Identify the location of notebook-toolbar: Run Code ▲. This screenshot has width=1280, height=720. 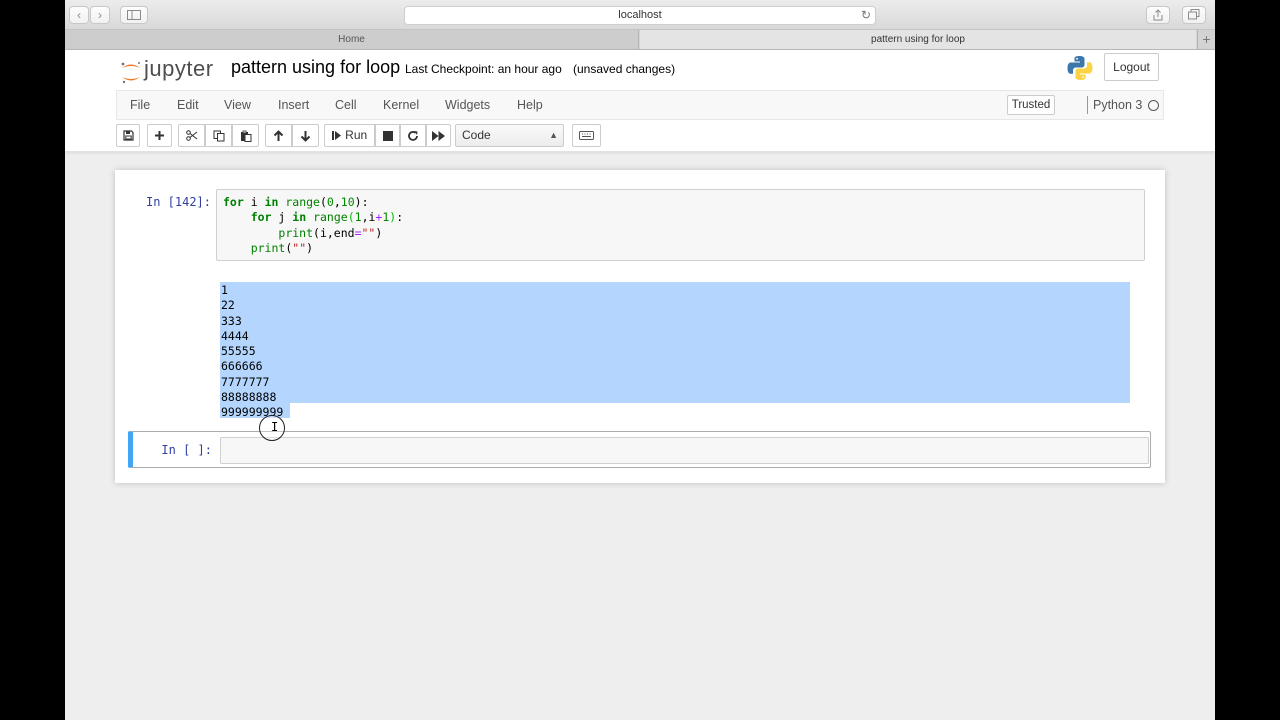
(366, 136).